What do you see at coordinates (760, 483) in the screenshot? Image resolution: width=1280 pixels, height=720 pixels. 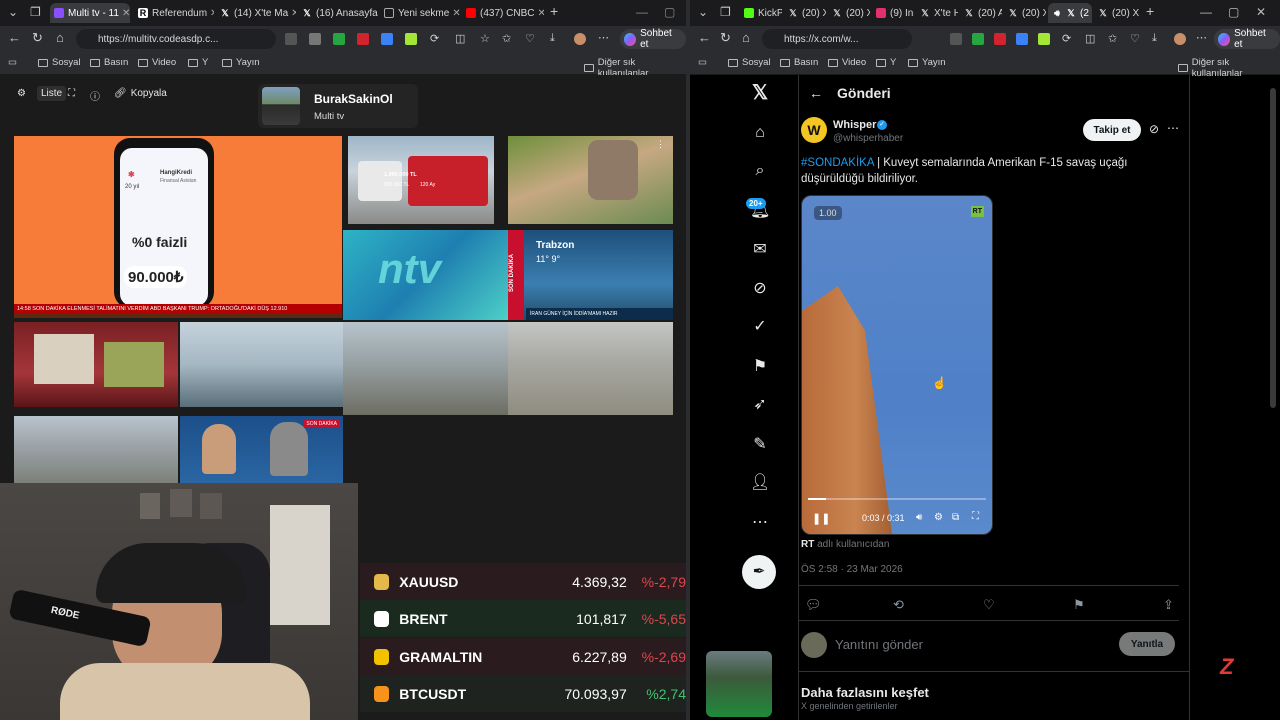 I see `profile-icon: 👤︎` at bounding box center [760, 483].